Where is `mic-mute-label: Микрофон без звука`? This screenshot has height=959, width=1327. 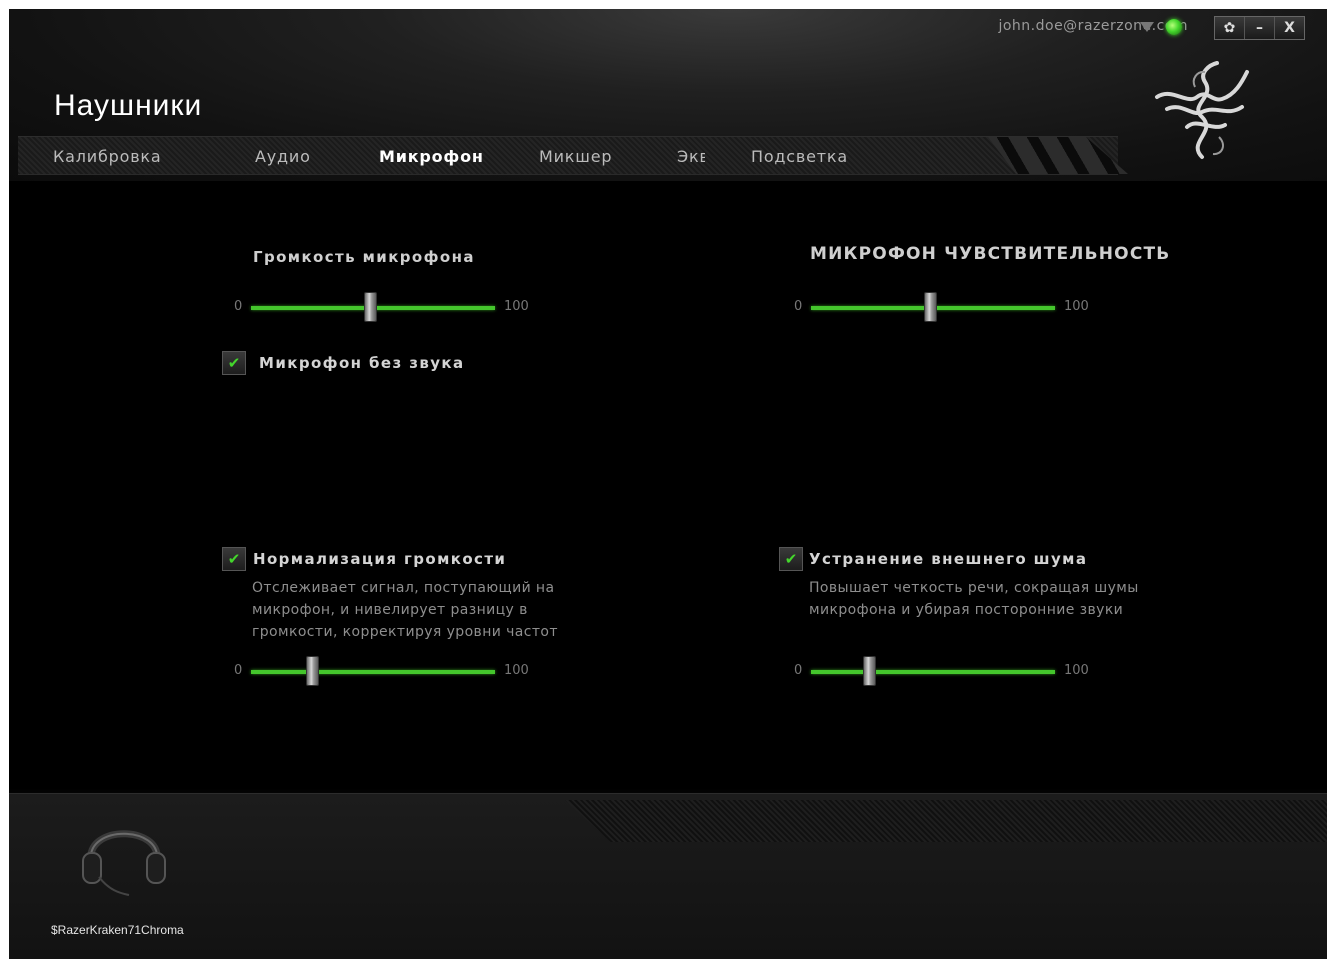 mic-mute-label: Микрофон без звука is located at coordinates (362, 363).